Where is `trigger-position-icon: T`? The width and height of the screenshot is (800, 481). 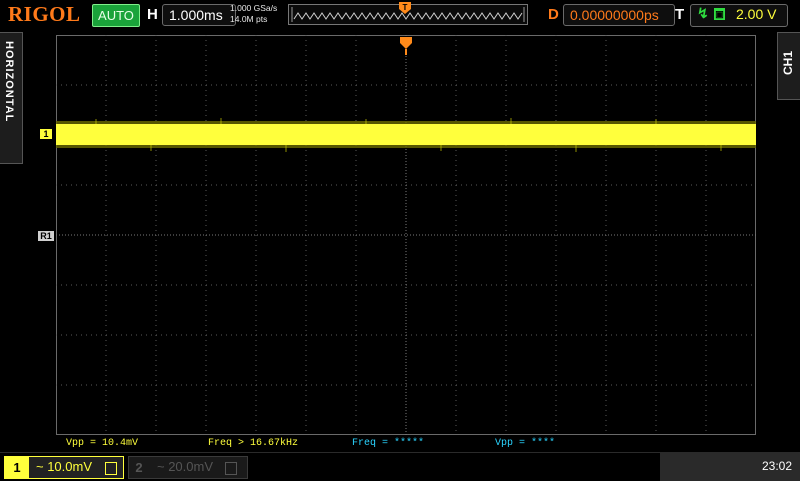 trigger-position-icon: T is located at coordinates (405, 8).